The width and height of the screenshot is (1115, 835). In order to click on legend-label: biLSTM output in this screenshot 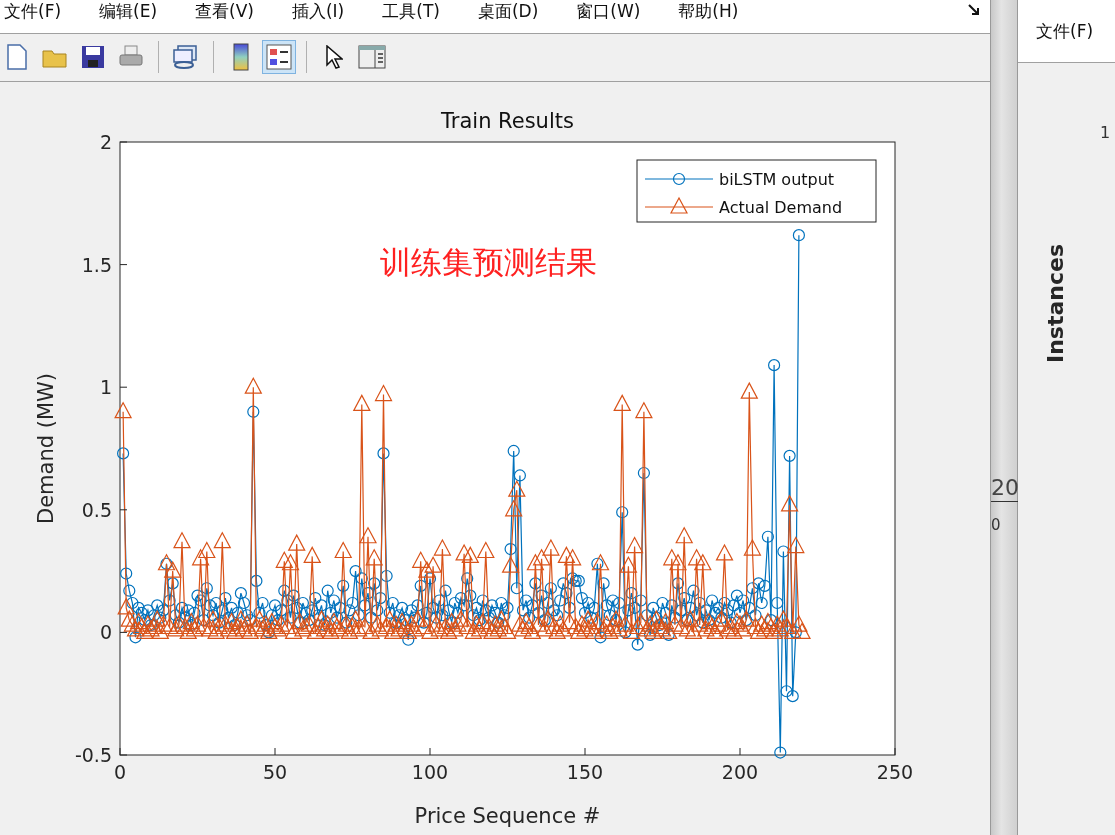, I will do `click(777, 179)`.